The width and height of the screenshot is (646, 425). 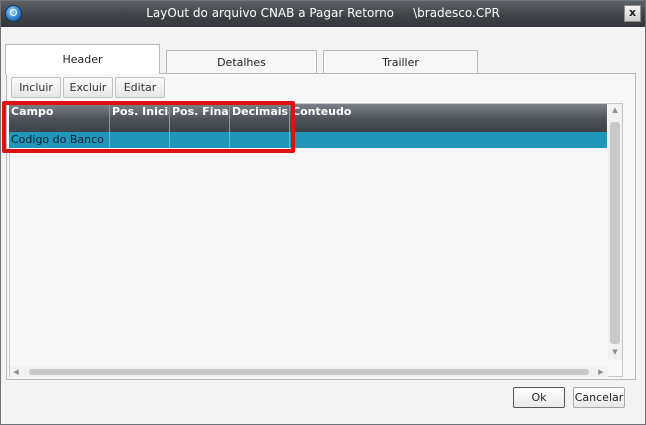 I want to click on tab-header: Header, so click(x=82, y=59).